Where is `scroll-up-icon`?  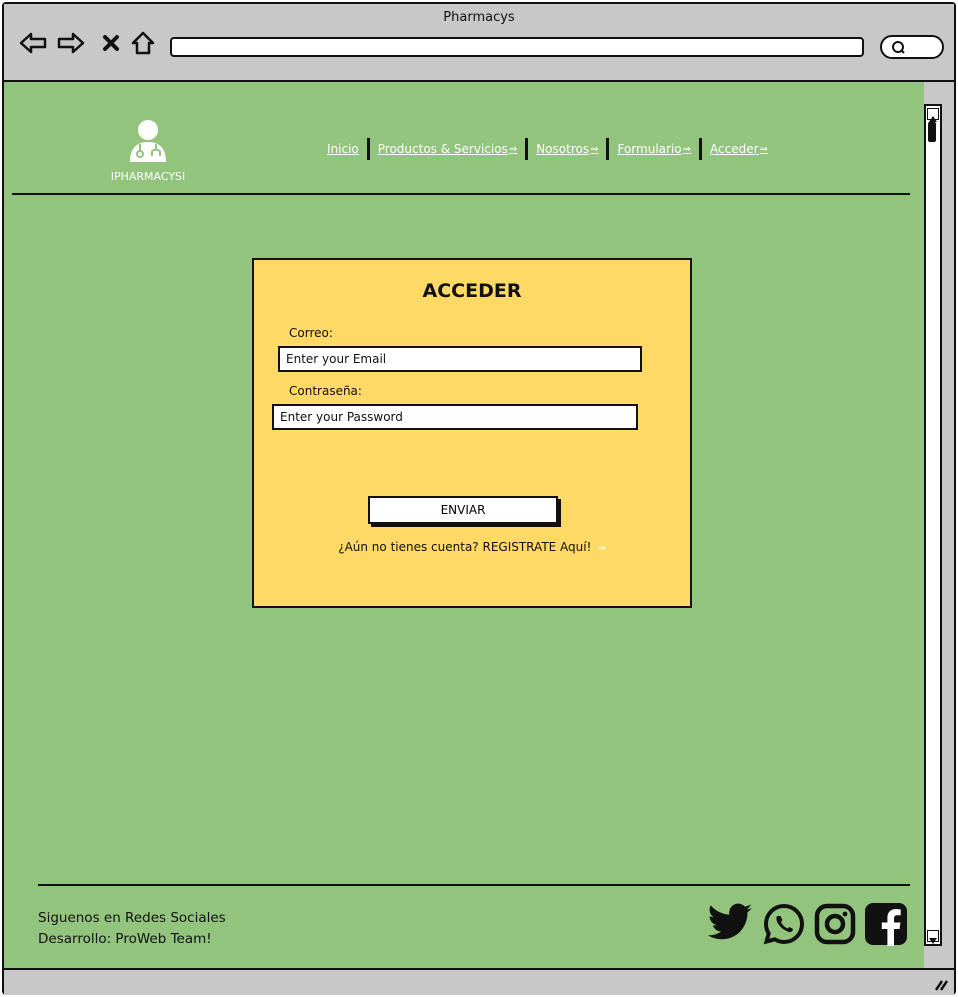 scroll-up-icon is located at coordinates (933, 115).